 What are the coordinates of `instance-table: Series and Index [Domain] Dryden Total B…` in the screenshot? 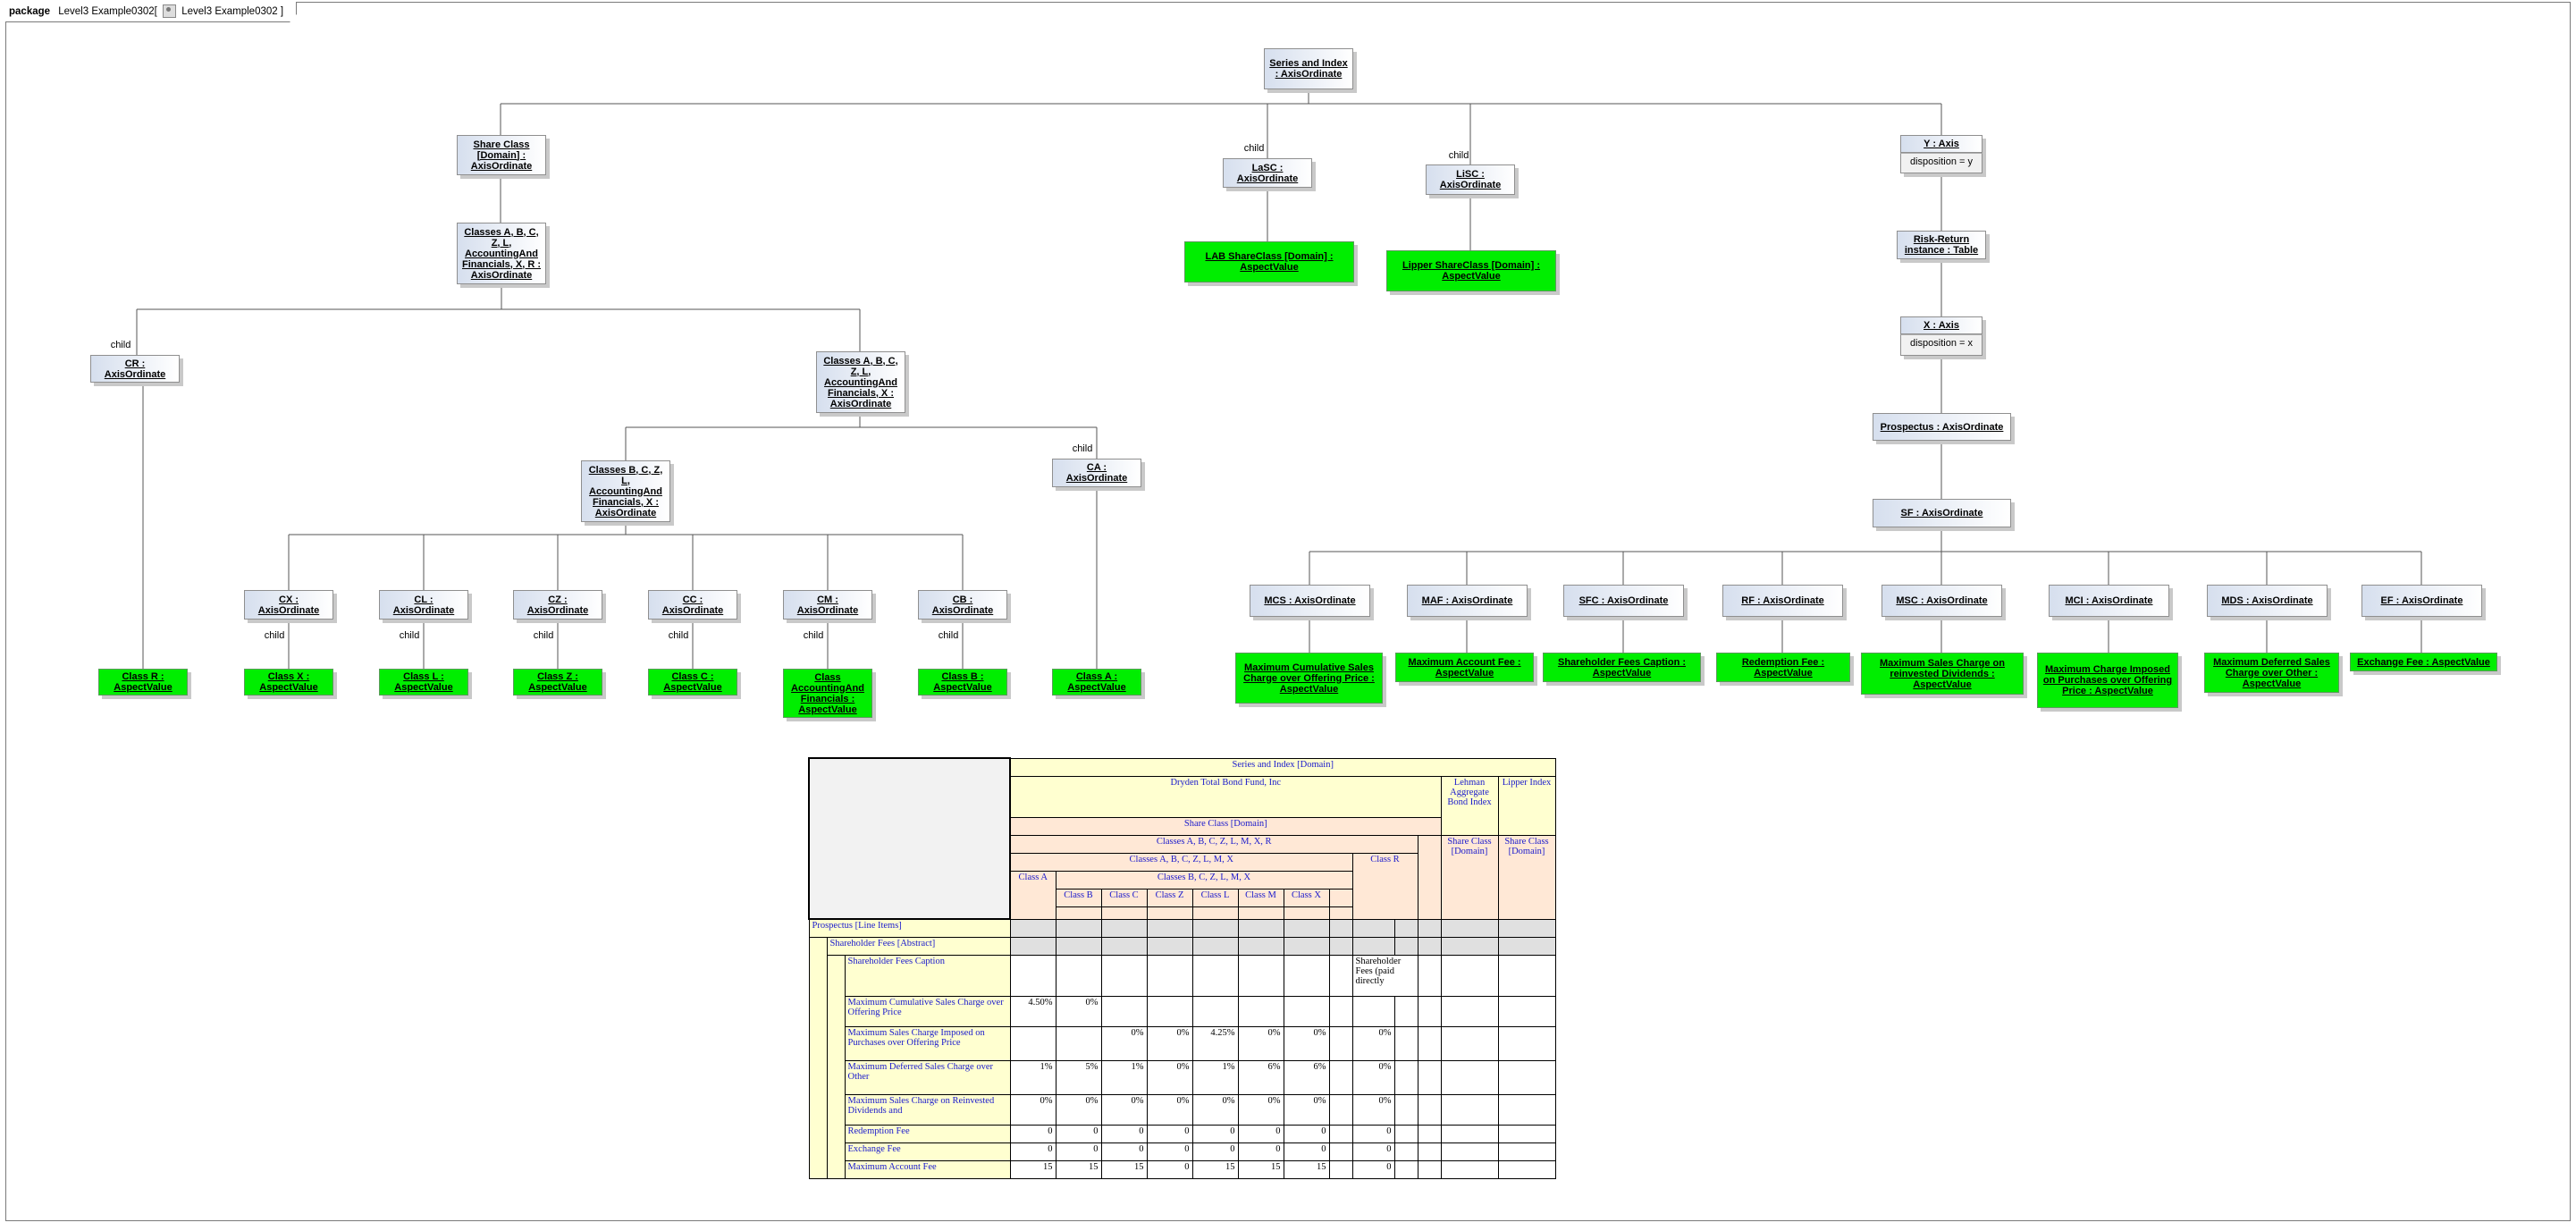 It's located at (1182, 968).